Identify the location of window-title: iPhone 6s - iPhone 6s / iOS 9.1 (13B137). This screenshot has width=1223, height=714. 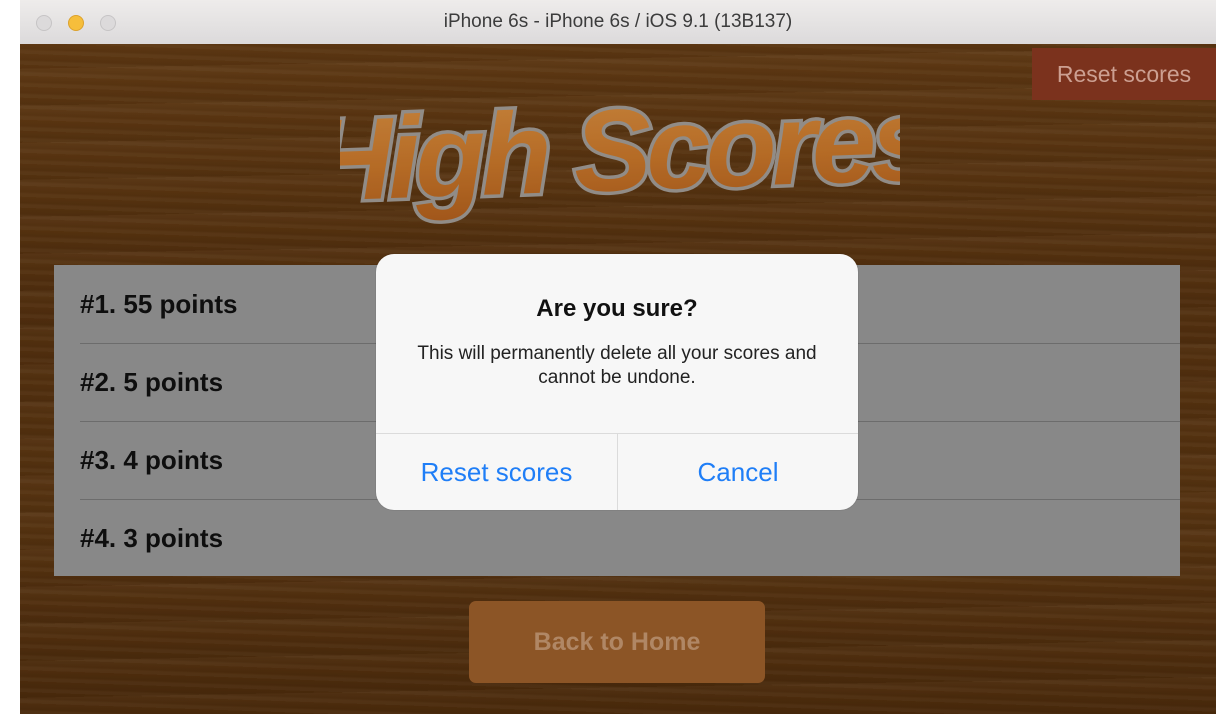
(618, 21).